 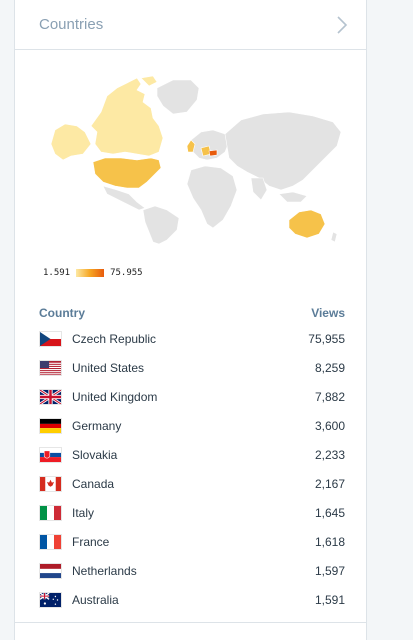 I want to click on chevron-right-icon, so click(x=342, y=25).